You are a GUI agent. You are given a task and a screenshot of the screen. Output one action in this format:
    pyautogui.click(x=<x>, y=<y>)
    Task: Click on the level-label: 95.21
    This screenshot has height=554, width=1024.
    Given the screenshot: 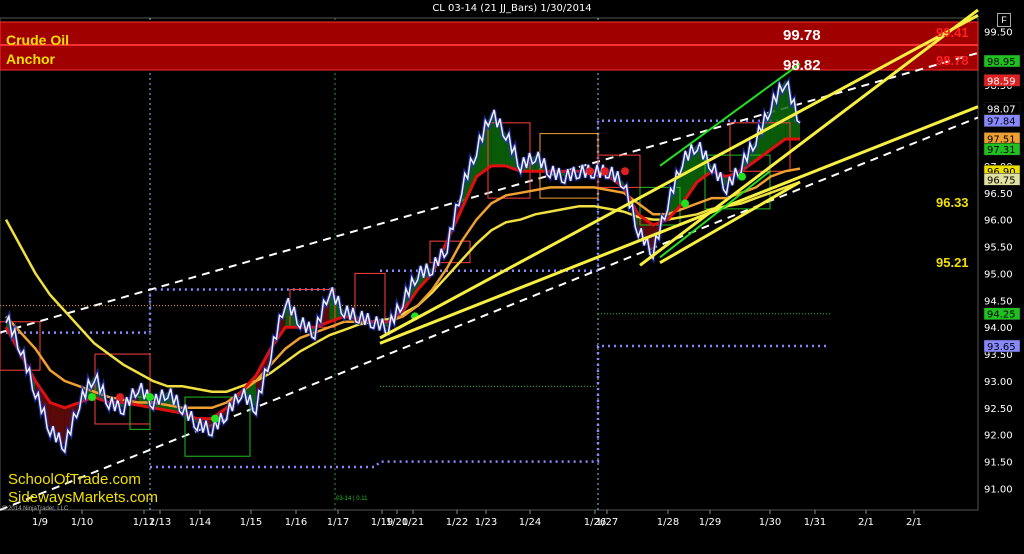 What is the action you would take?
    pyautogui.click(x=952, y=262)
    